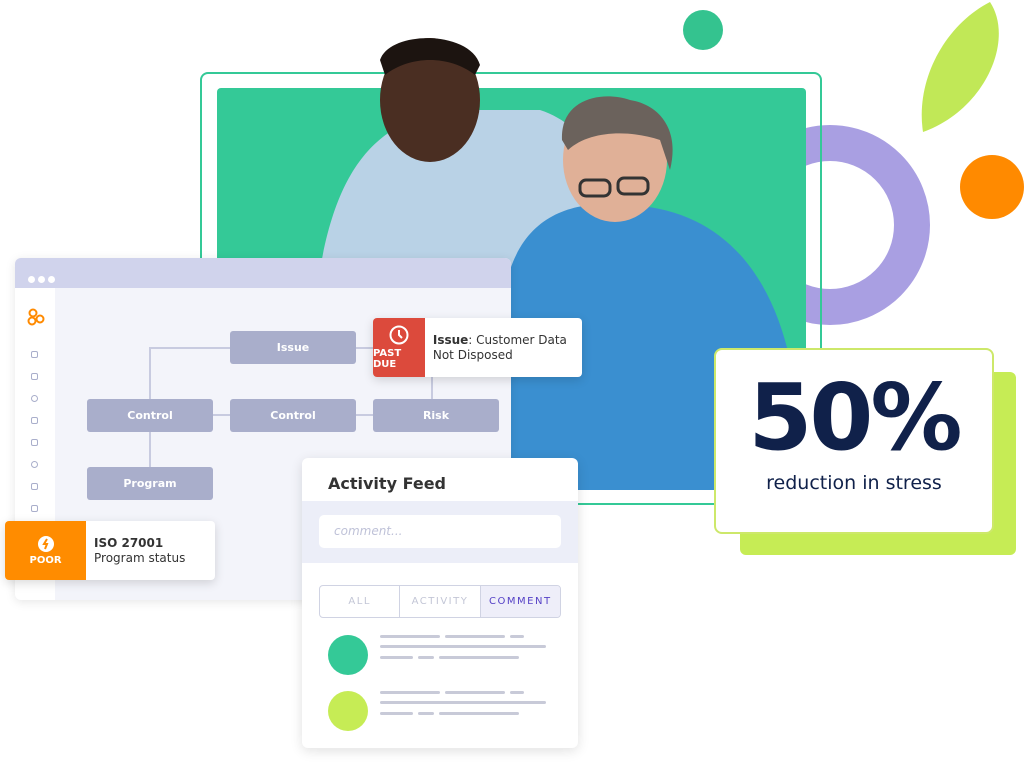 Image resolution: width=1024 pixels, height=764 pixels. Describe the element at coordinates (503, 347) in the screenshot. I see `past-due-text: Issue: Customer Data Not Disposed` at that location.